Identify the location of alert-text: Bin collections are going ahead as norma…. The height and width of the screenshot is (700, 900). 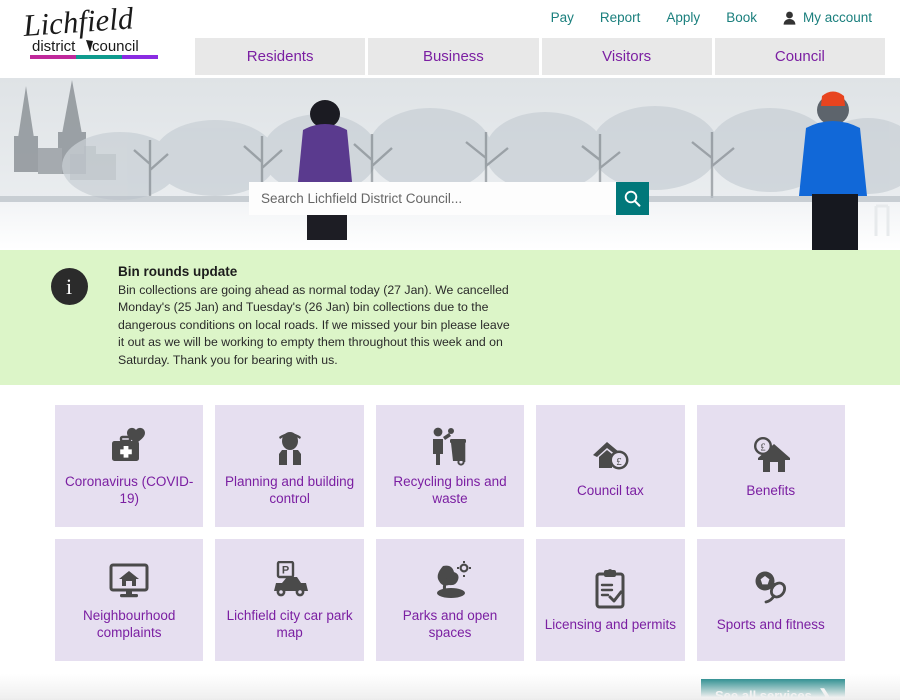
(314, 325).